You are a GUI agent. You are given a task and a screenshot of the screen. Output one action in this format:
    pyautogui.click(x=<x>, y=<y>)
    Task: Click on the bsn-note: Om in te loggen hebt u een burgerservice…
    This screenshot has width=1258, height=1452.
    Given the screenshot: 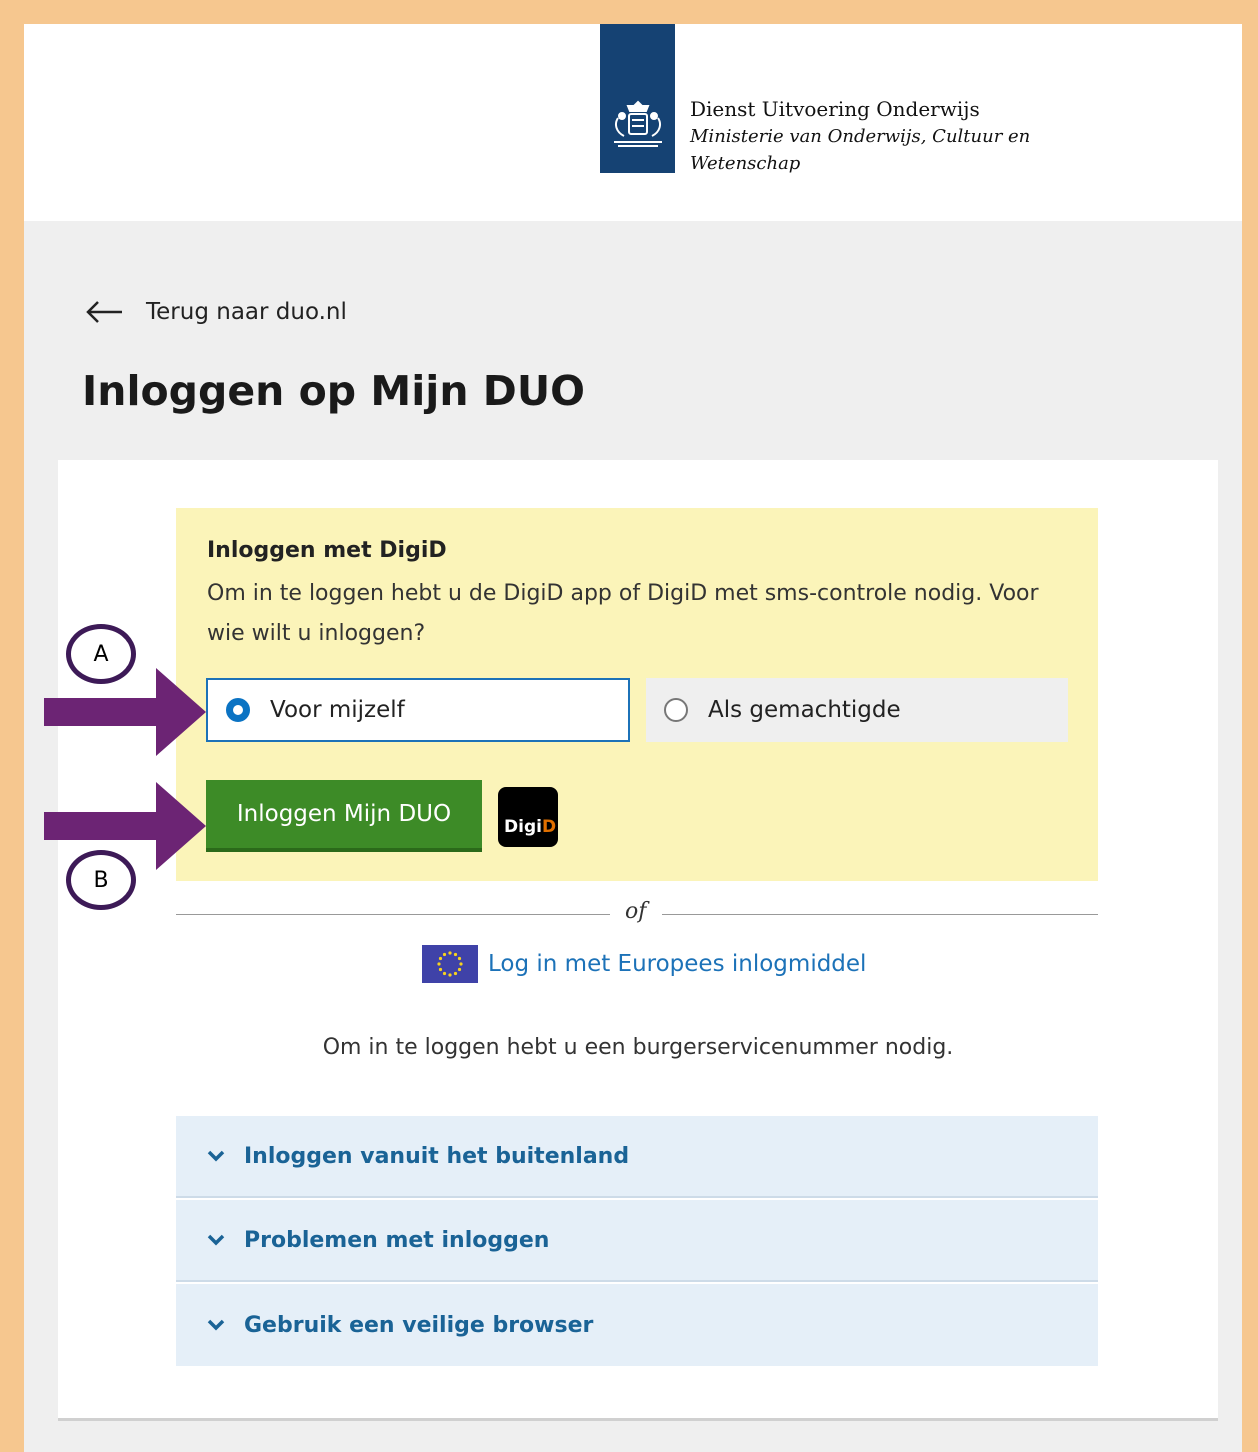 What is the action you would take?
    pyautogui.click(x=638, y=1047)
    